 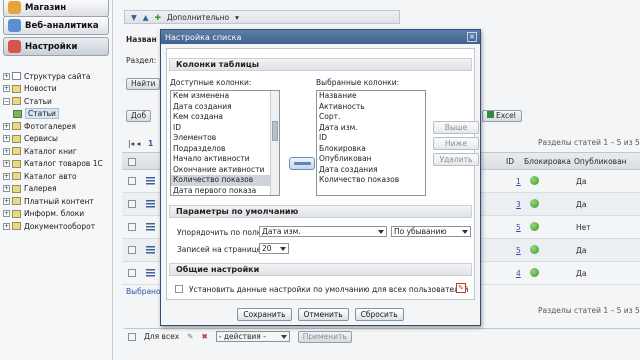 What do you see at coordinates (323, 314) in the screenshot?
I see `cancel-button: Отменить` at bounding box center [323, 314].